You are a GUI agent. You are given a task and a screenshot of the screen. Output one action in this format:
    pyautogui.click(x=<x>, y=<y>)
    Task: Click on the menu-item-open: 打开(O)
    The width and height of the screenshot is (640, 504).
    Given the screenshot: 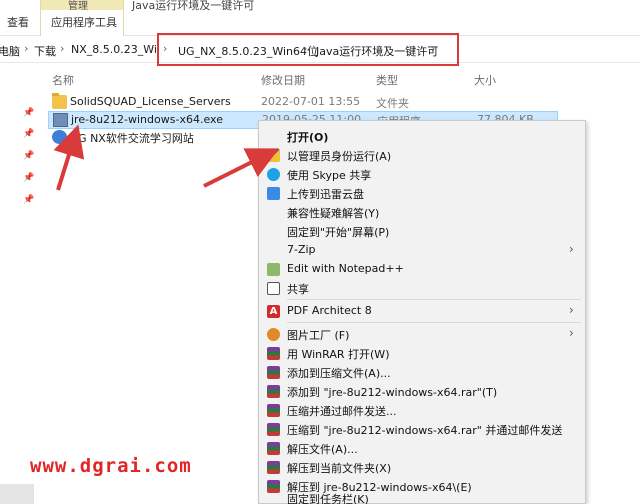 What is the action you would take?
    pyautogui.click(x=422, y=136)
    